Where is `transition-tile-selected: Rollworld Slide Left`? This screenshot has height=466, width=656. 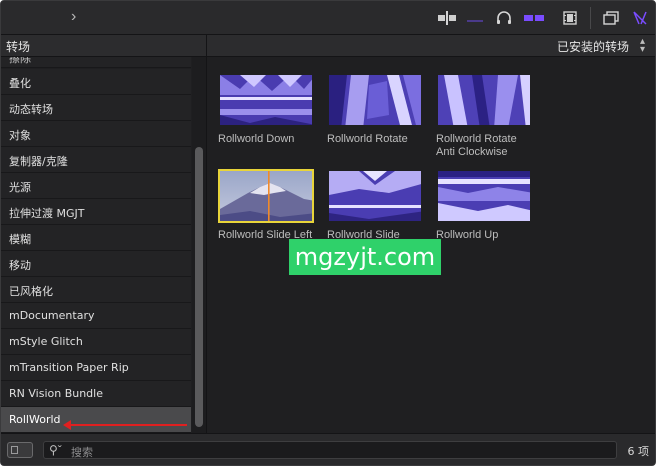
transition-tile-selected: Rollworld Slide Left is located at coordinates (268, 205).